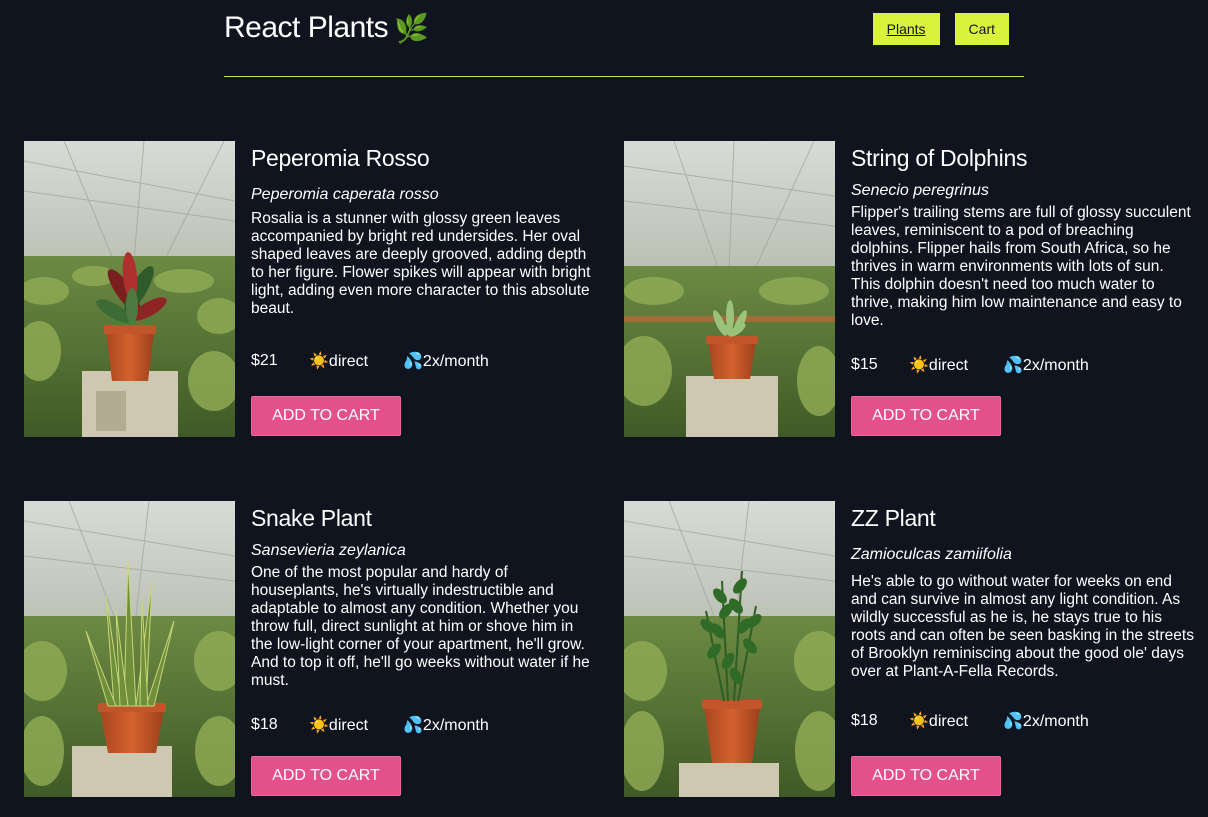  I want to click on brand-title: React Plants, so click(306, 27).